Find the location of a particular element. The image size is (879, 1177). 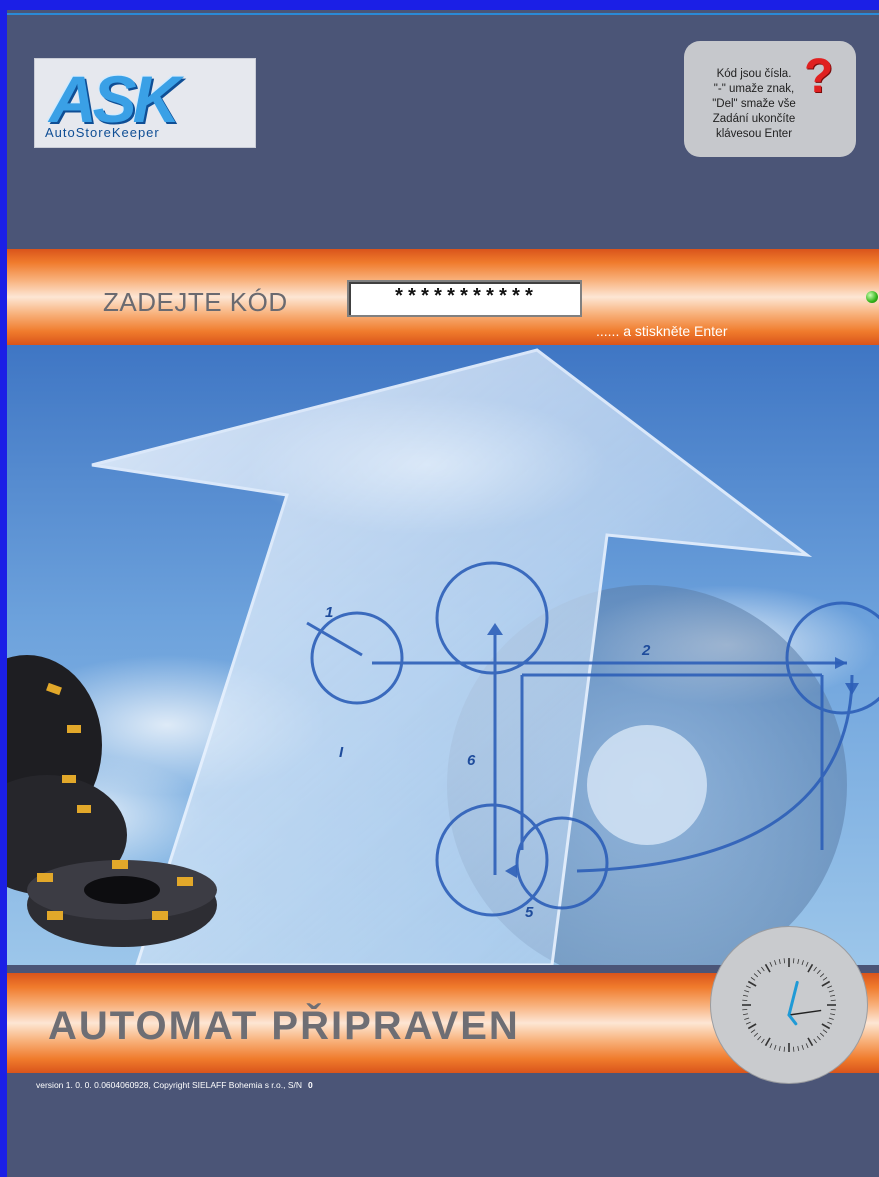

status-indicator-icon is located at coordinates (872, 297).